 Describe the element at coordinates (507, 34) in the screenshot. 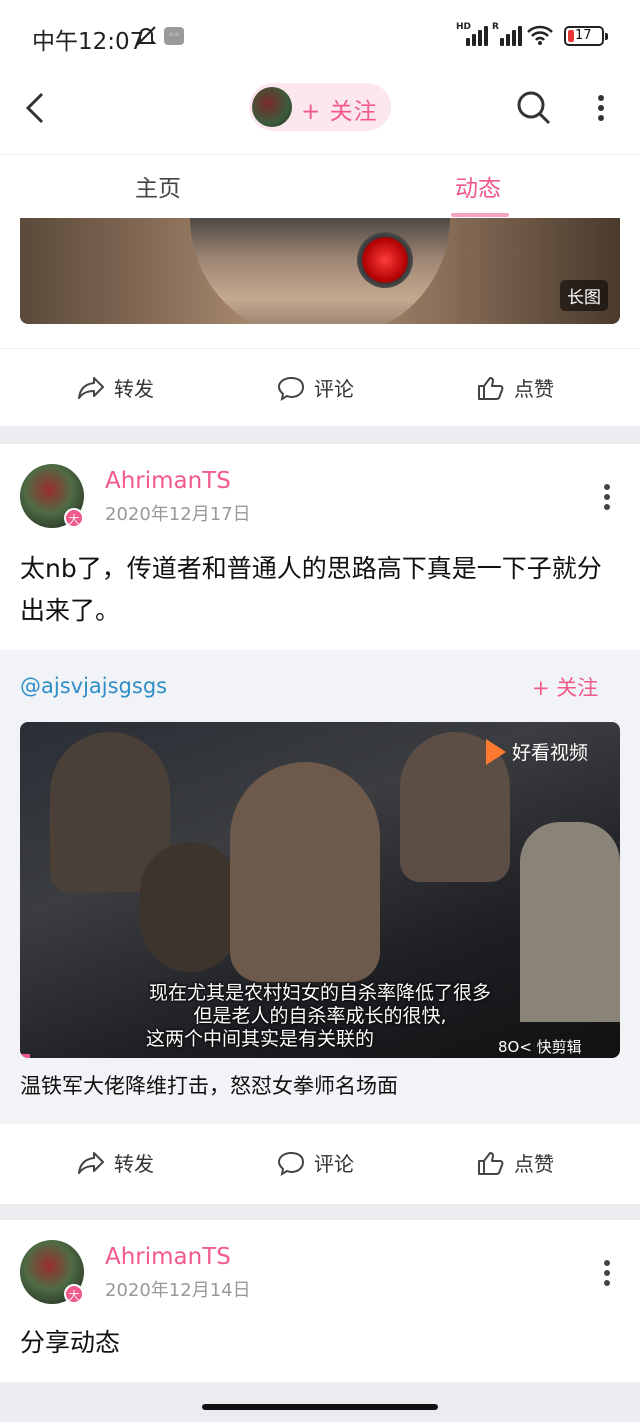

I see `signal-r-icon: R` at that location.